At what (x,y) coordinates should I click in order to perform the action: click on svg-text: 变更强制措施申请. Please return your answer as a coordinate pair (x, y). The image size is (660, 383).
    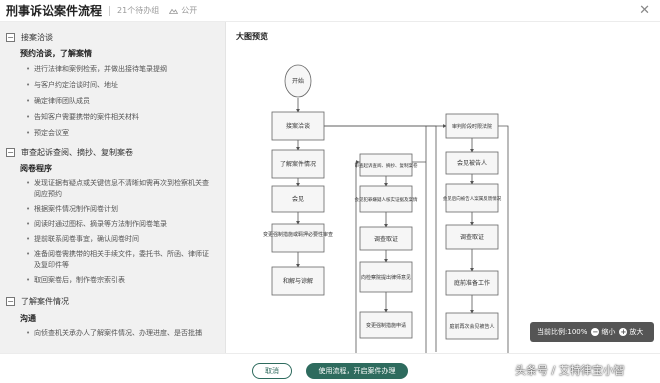
    Looking at the image, I should click on (386, 325).